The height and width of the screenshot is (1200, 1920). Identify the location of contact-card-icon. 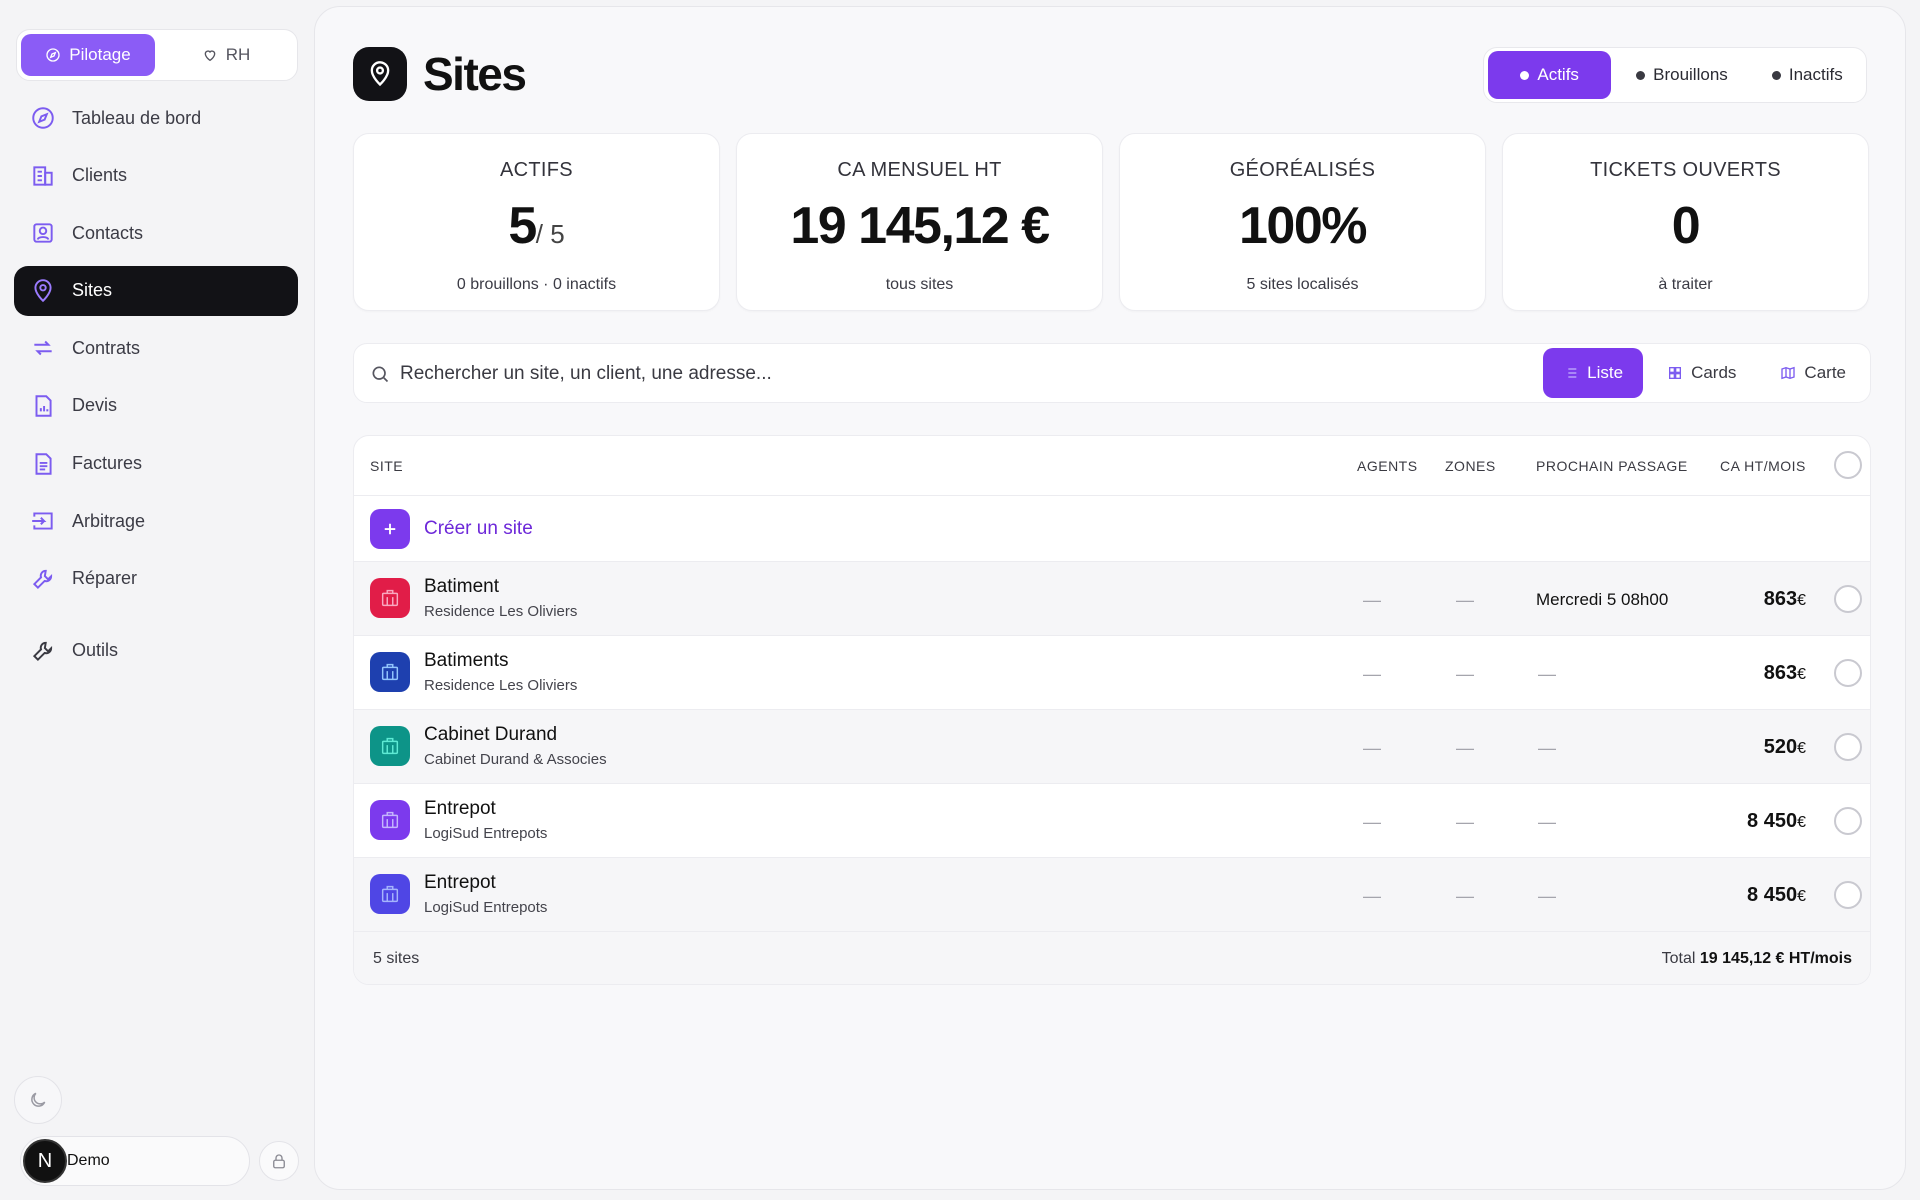
(43, 233).